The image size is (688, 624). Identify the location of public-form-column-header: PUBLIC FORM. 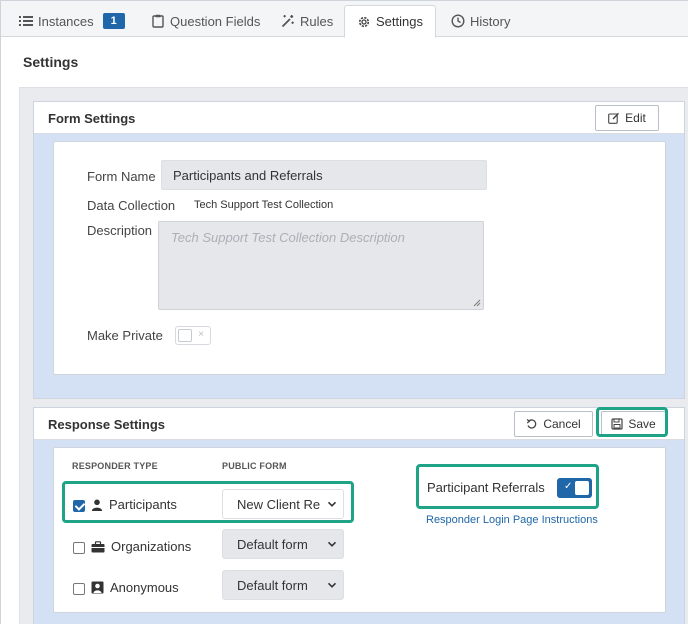
(254, 466).